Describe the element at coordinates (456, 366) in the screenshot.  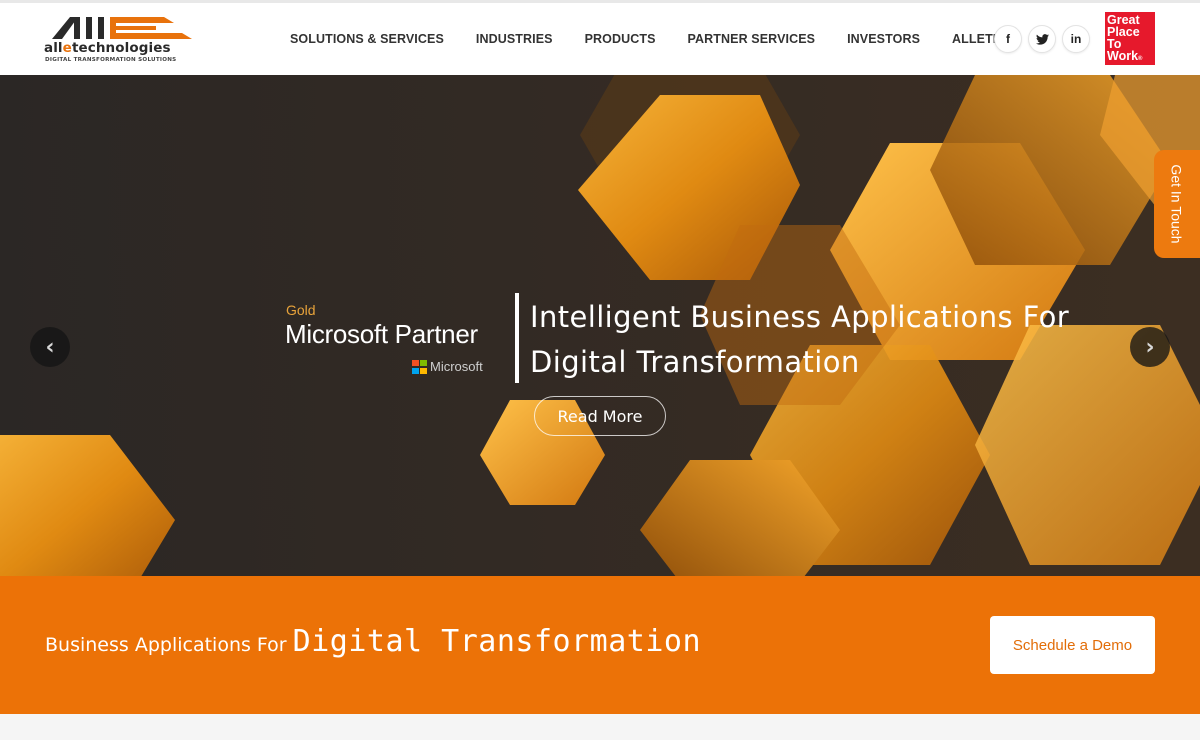
I see `microsoft-wordmark: Microsoft` at that location.